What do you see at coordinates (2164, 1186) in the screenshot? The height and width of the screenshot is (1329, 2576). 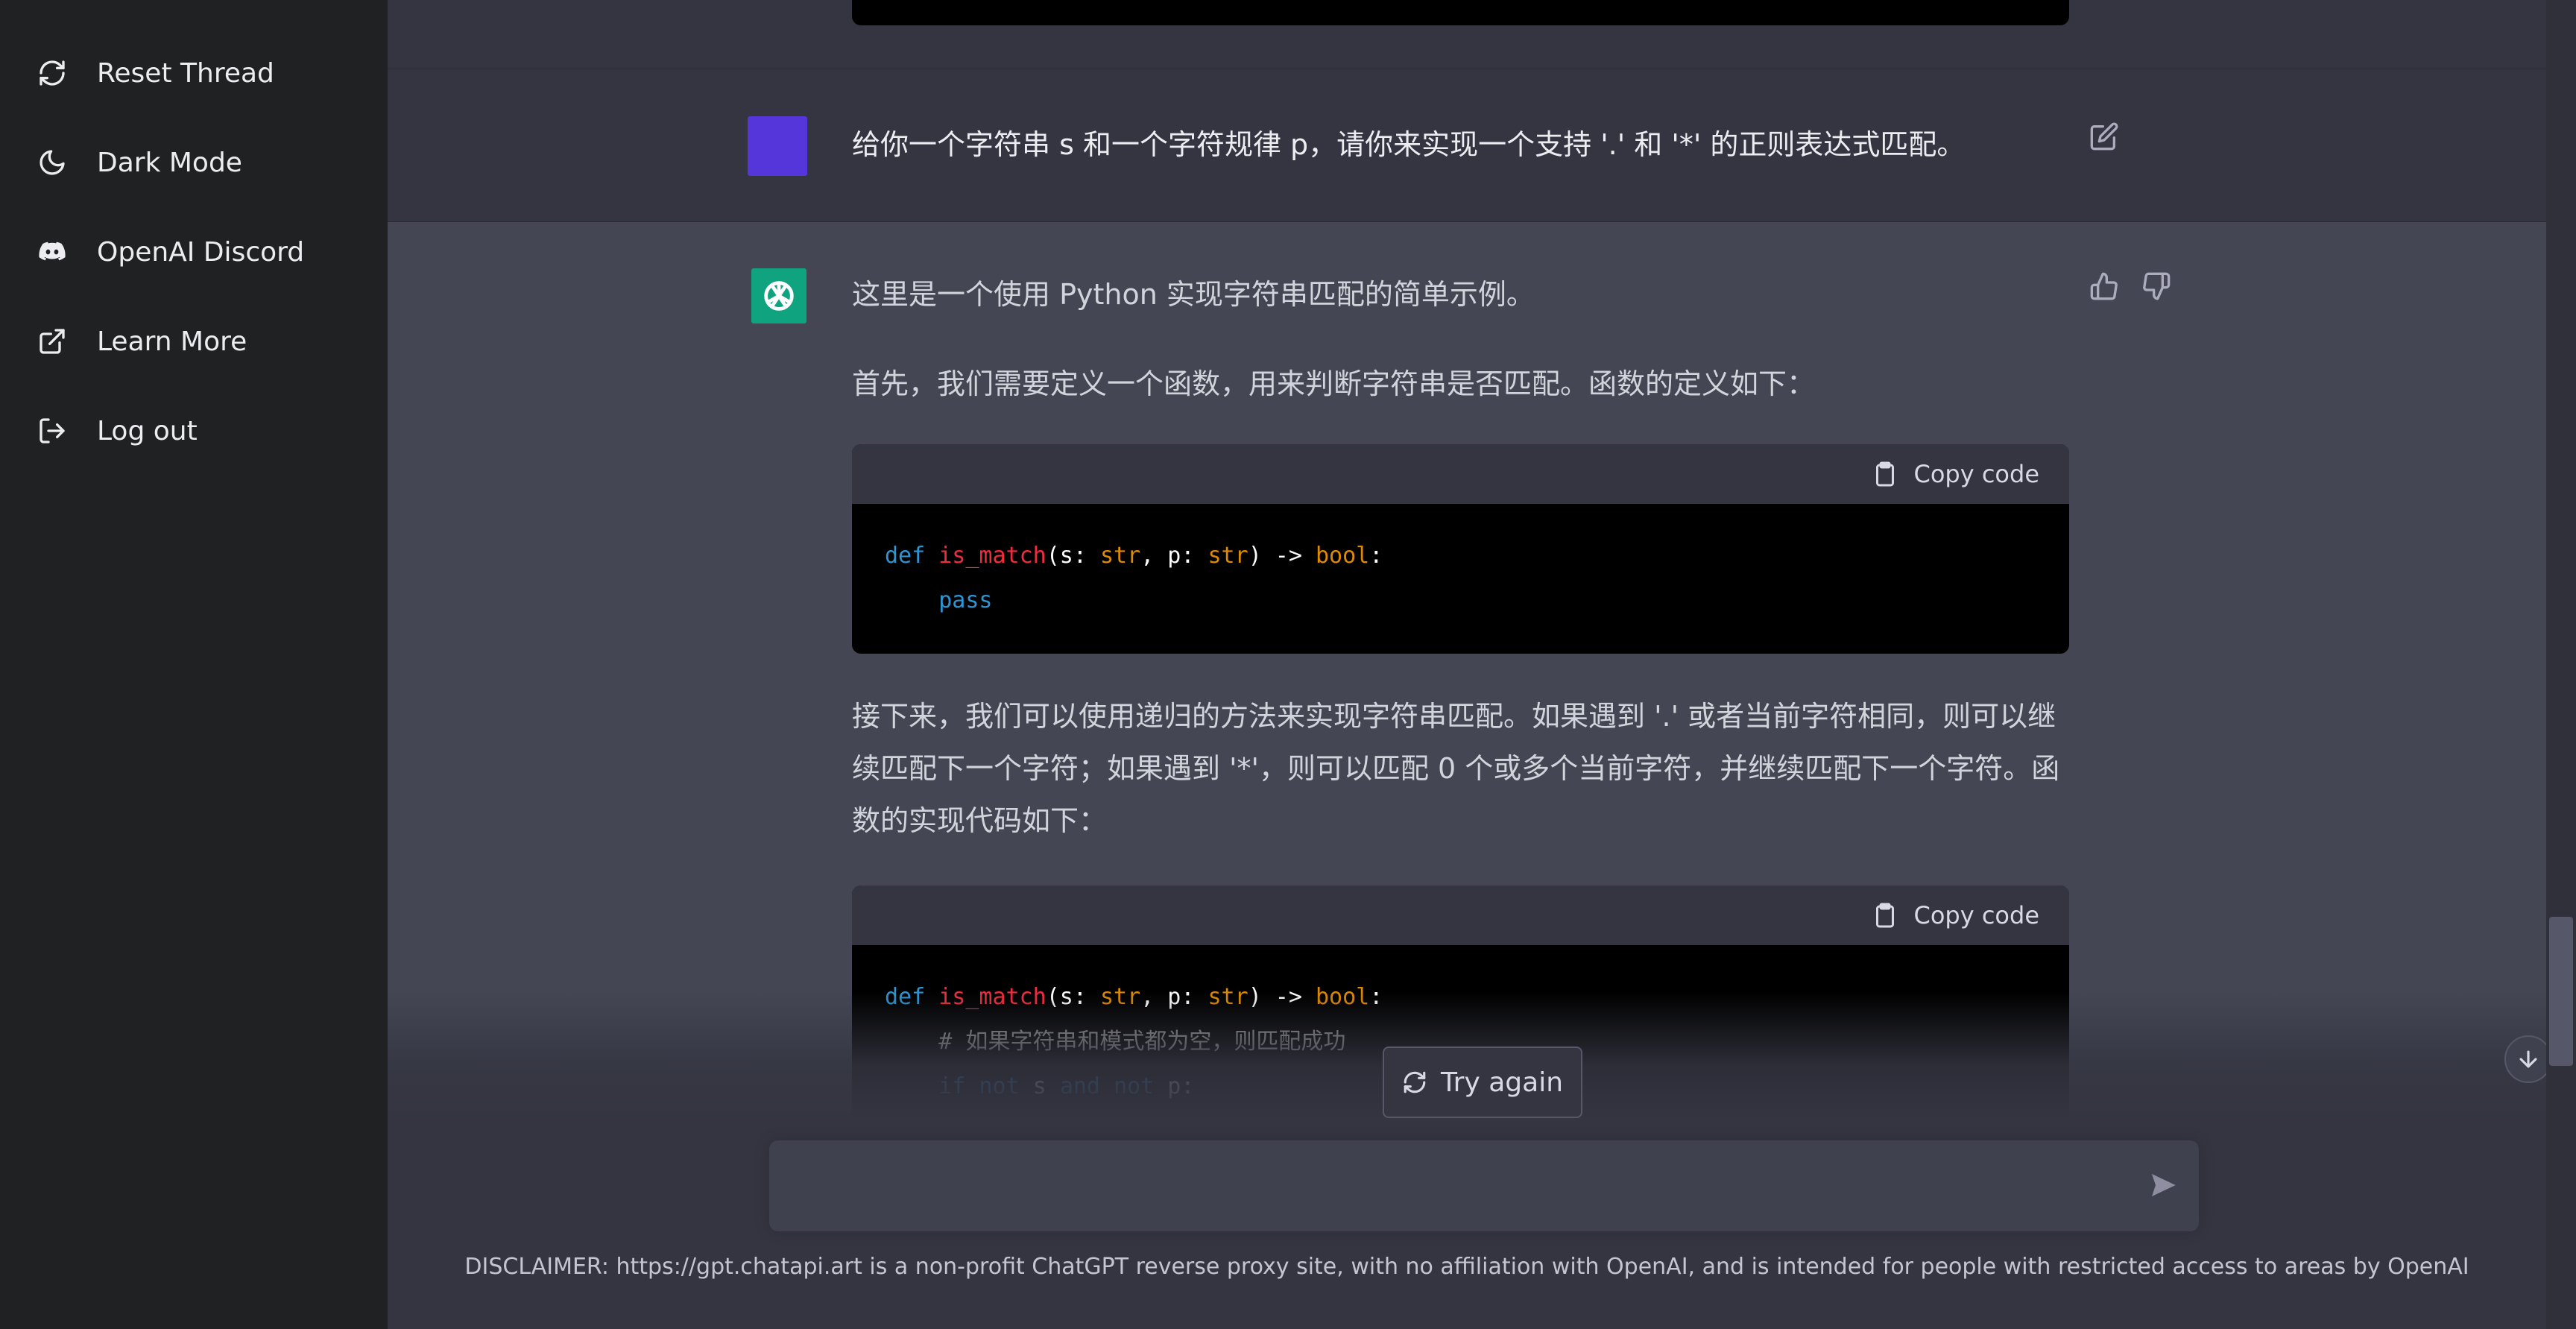 I see `send-icon` at bounding box center [2164, 1186].